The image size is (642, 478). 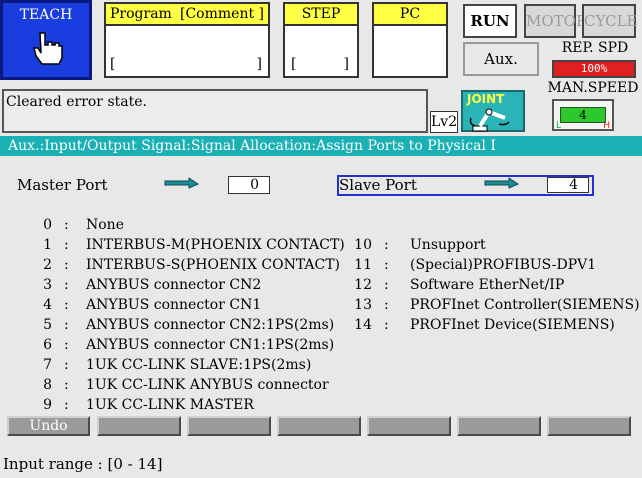 I want to click on option-number: 0, so click(x=47, y=225).